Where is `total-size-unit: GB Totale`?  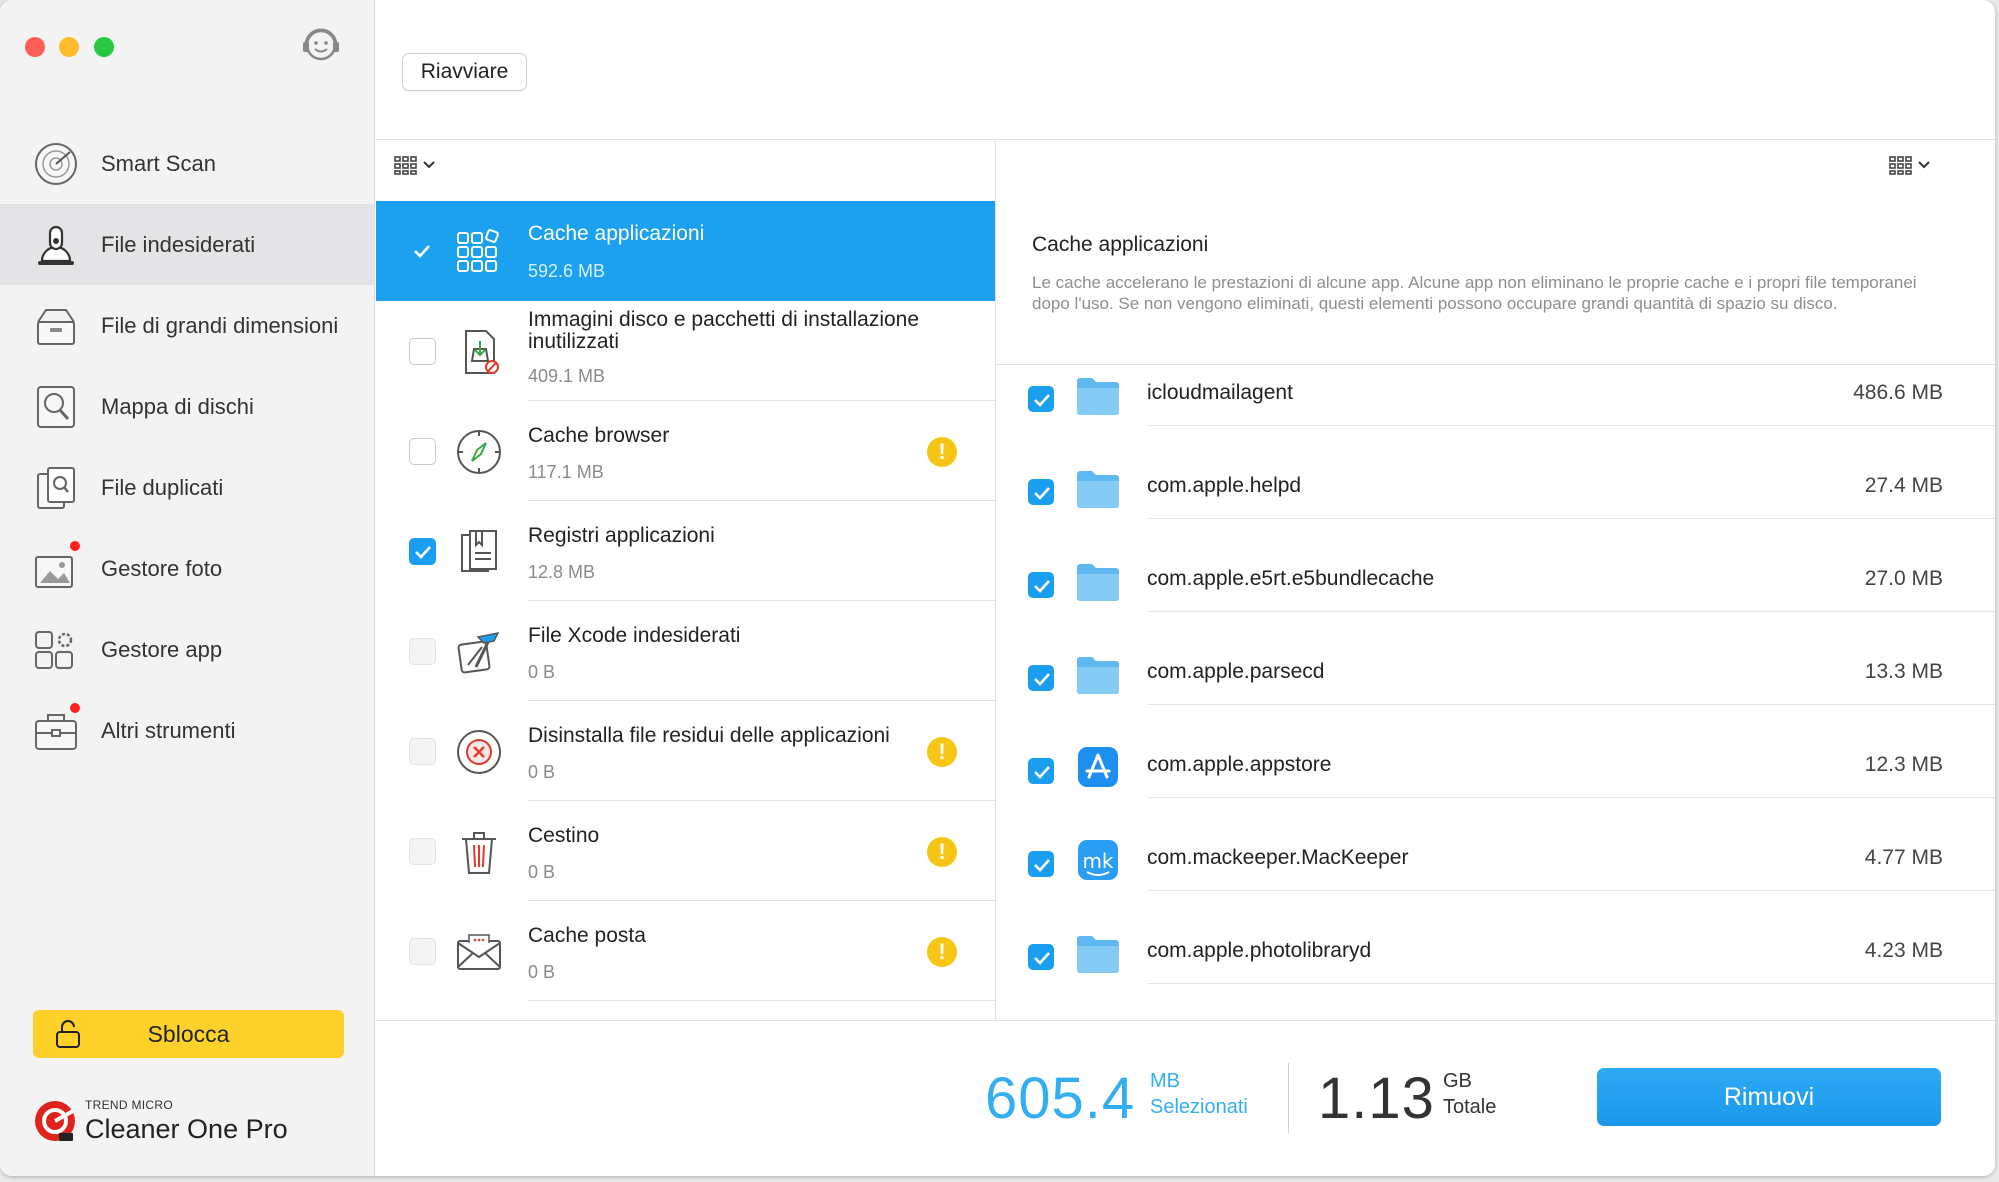 total-size-unit: GB Totale is located at coordinates (1469, 1094).